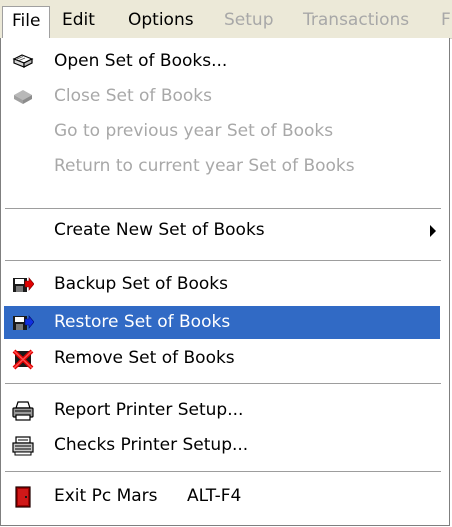 This screenshot has height=527, width=452. Describe the element at coordinates (161, 20) in the screenshot. I see `menu-options: Options` at that location.